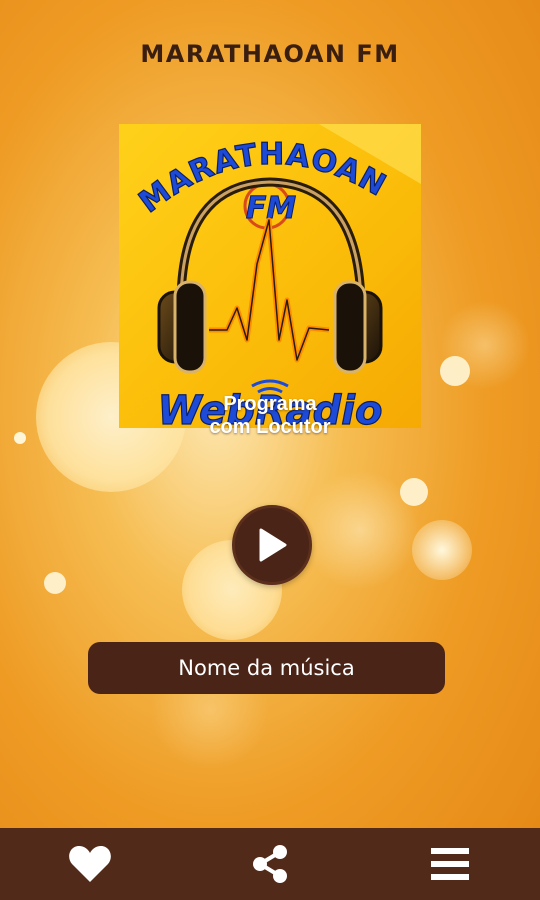 This screenshot has height=900, width=540. Describe the element at coordinates (270, 383) in the screenshot. I see `signal-icon` at that location.